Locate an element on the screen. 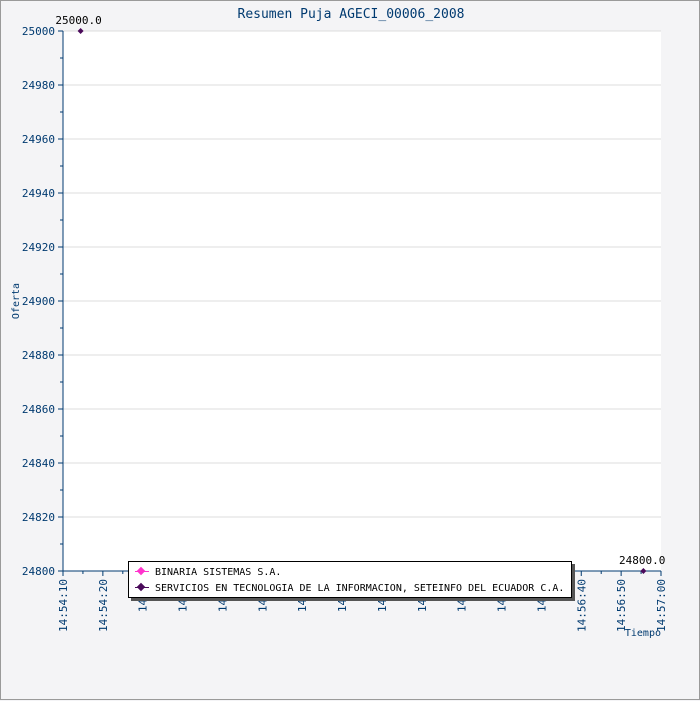  y-tick-label: 24840 is located at coordinates (38, 463).